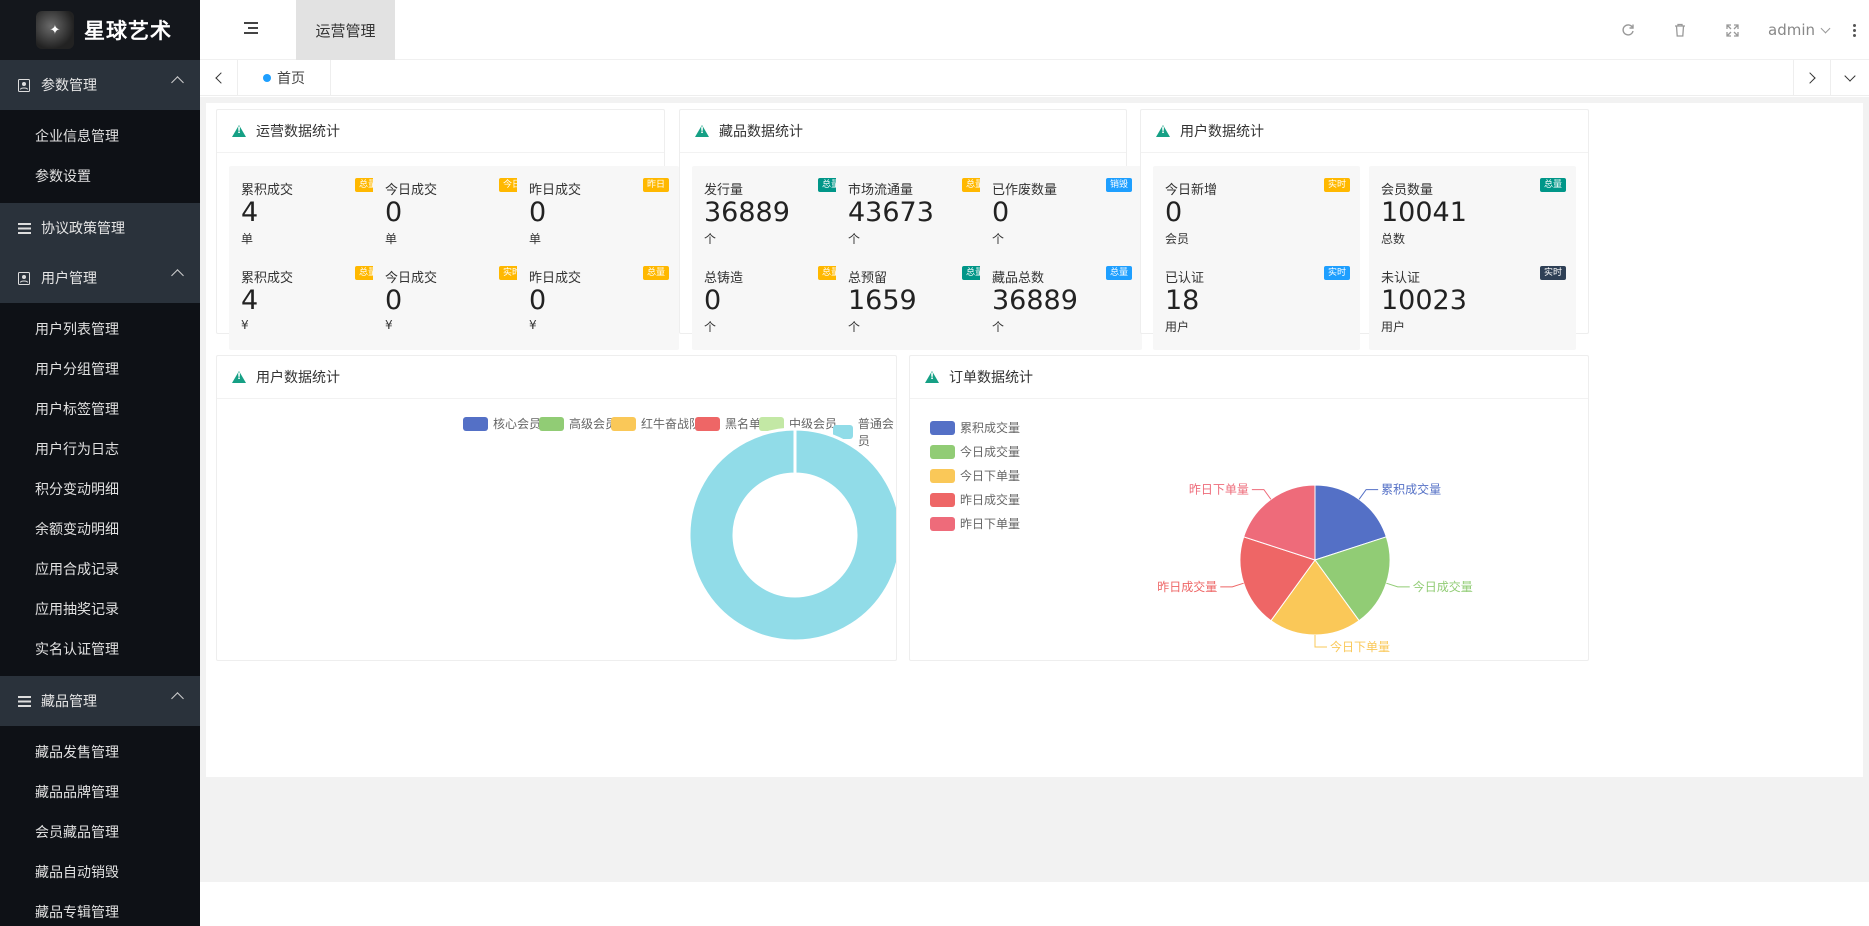 The height and width of the screenshot is (926, 1869). What do you see at coordinates (454, 302) in the screenshot?
I see `stat-tile: 今日成交 0 ¥ 实时` at bounding box center [454, 302].